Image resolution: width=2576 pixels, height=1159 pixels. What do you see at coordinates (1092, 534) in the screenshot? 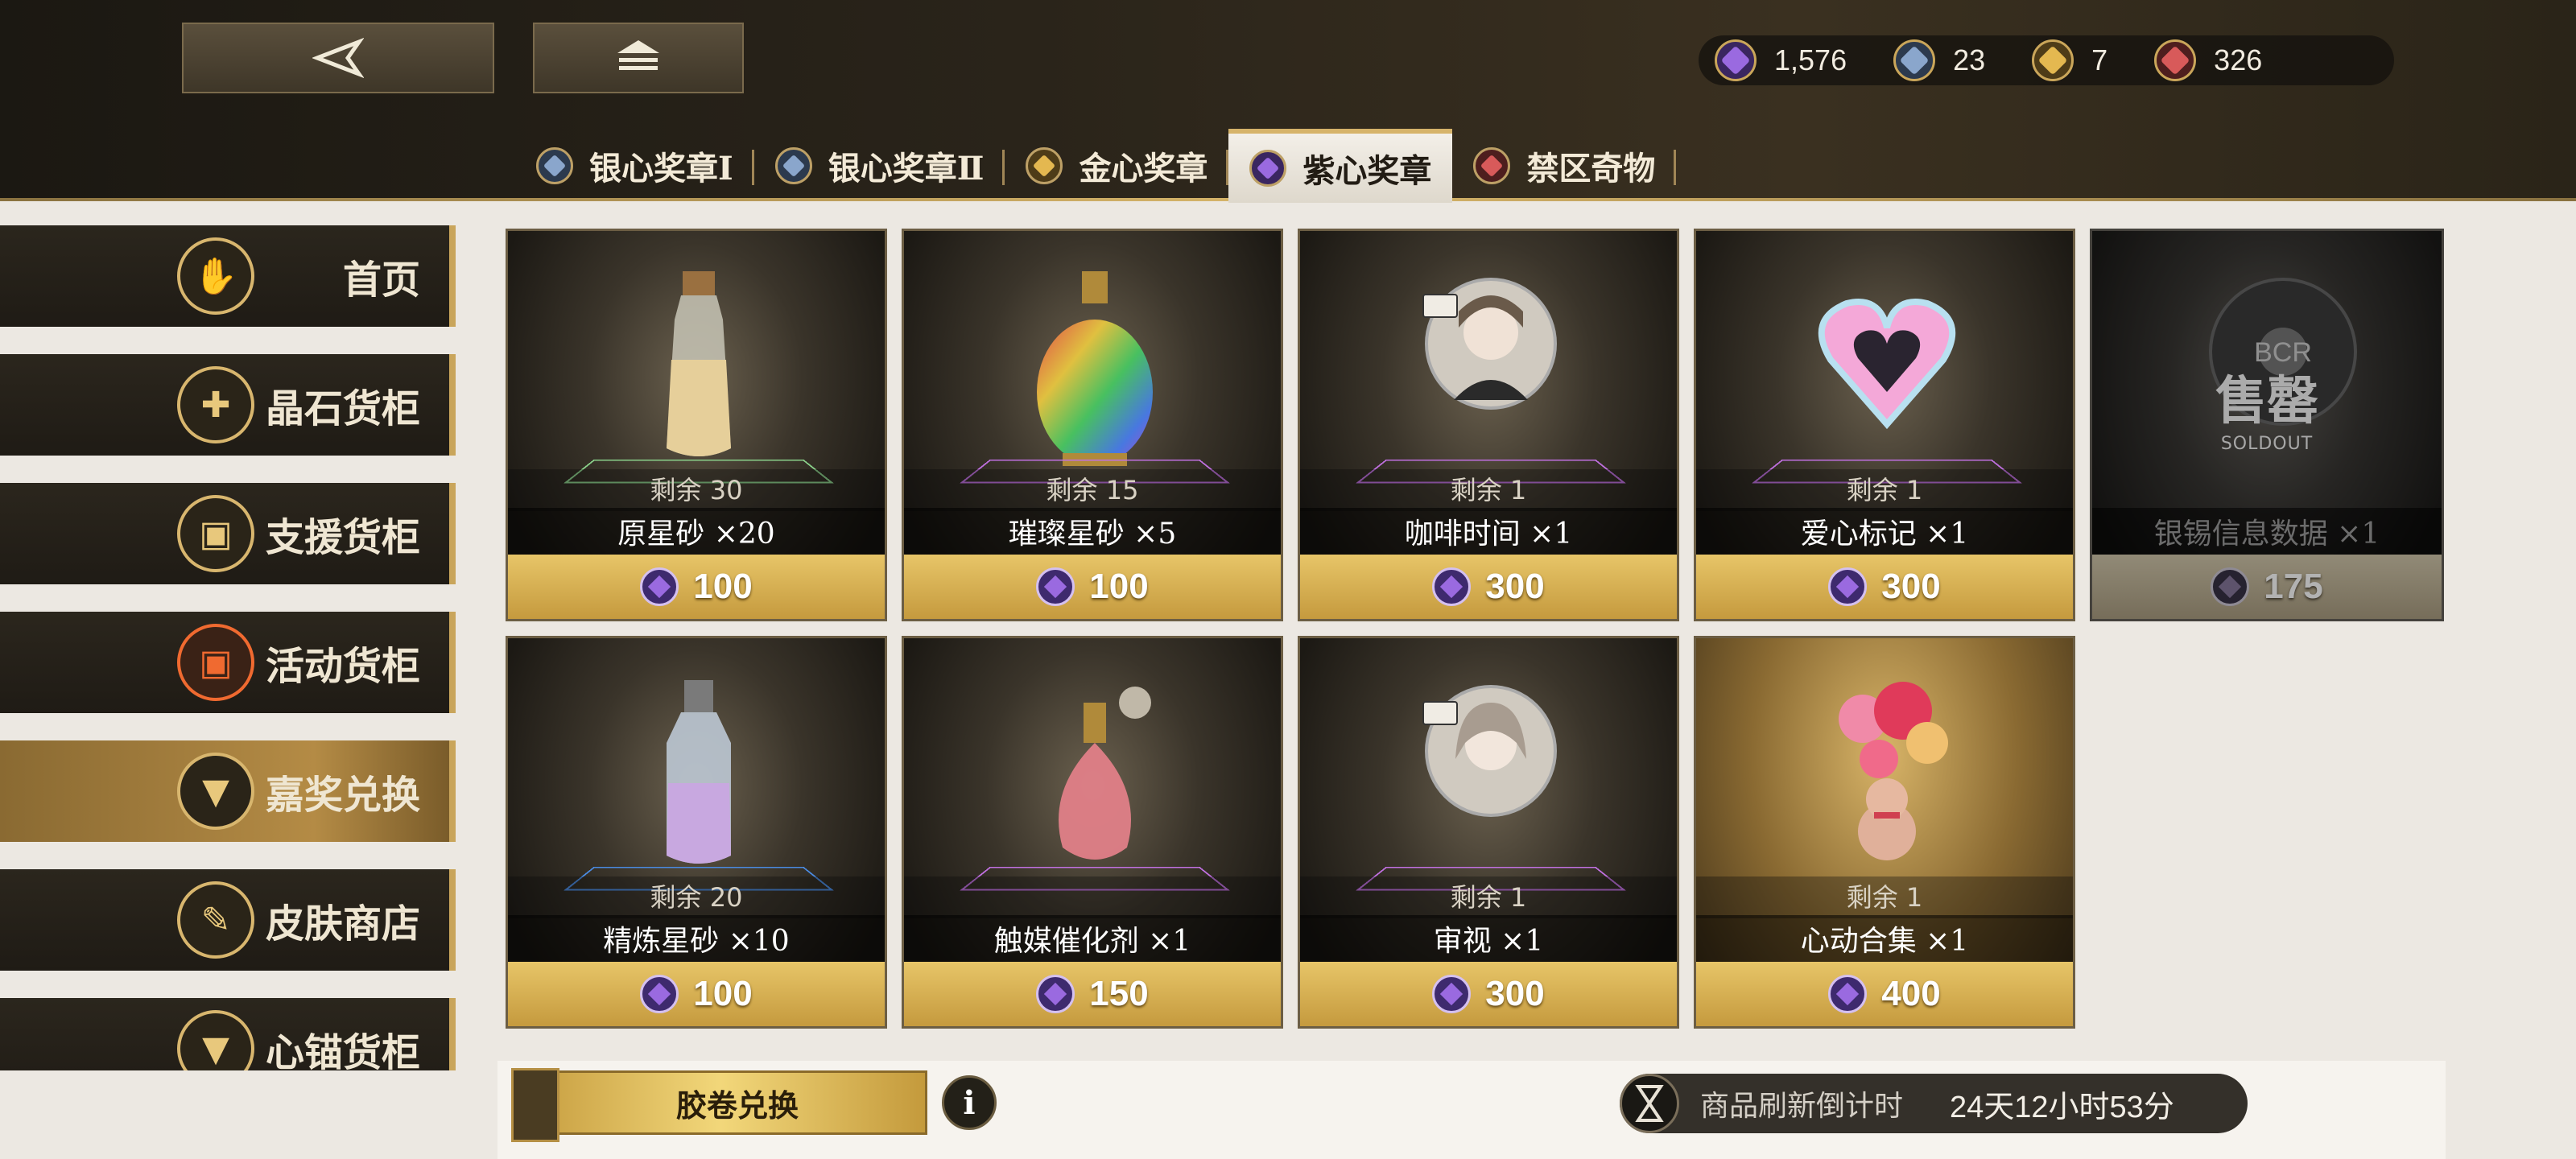
I see `item-name: 璀璨星砂 ×5` at bounding box center [1092, 534].